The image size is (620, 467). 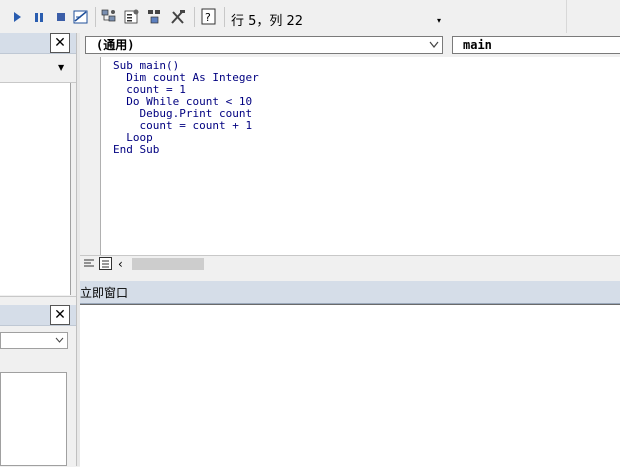 I want to click on properties-object-select, so click(x=34, y=340).